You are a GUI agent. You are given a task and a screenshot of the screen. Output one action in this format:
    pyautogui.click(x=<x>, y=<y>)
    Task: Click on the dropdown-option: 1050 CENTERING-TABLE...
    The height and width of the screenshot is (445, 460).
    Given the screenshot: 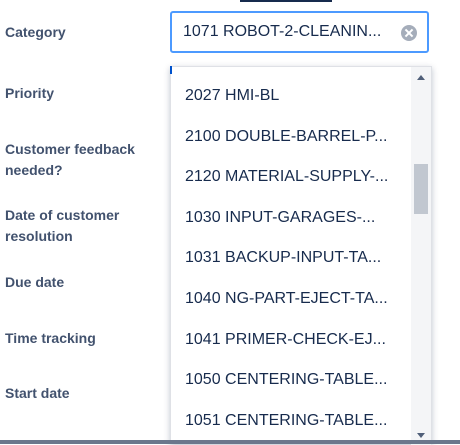 What is the action you would take?
    pyautogui.click(x=294, y=380)
    